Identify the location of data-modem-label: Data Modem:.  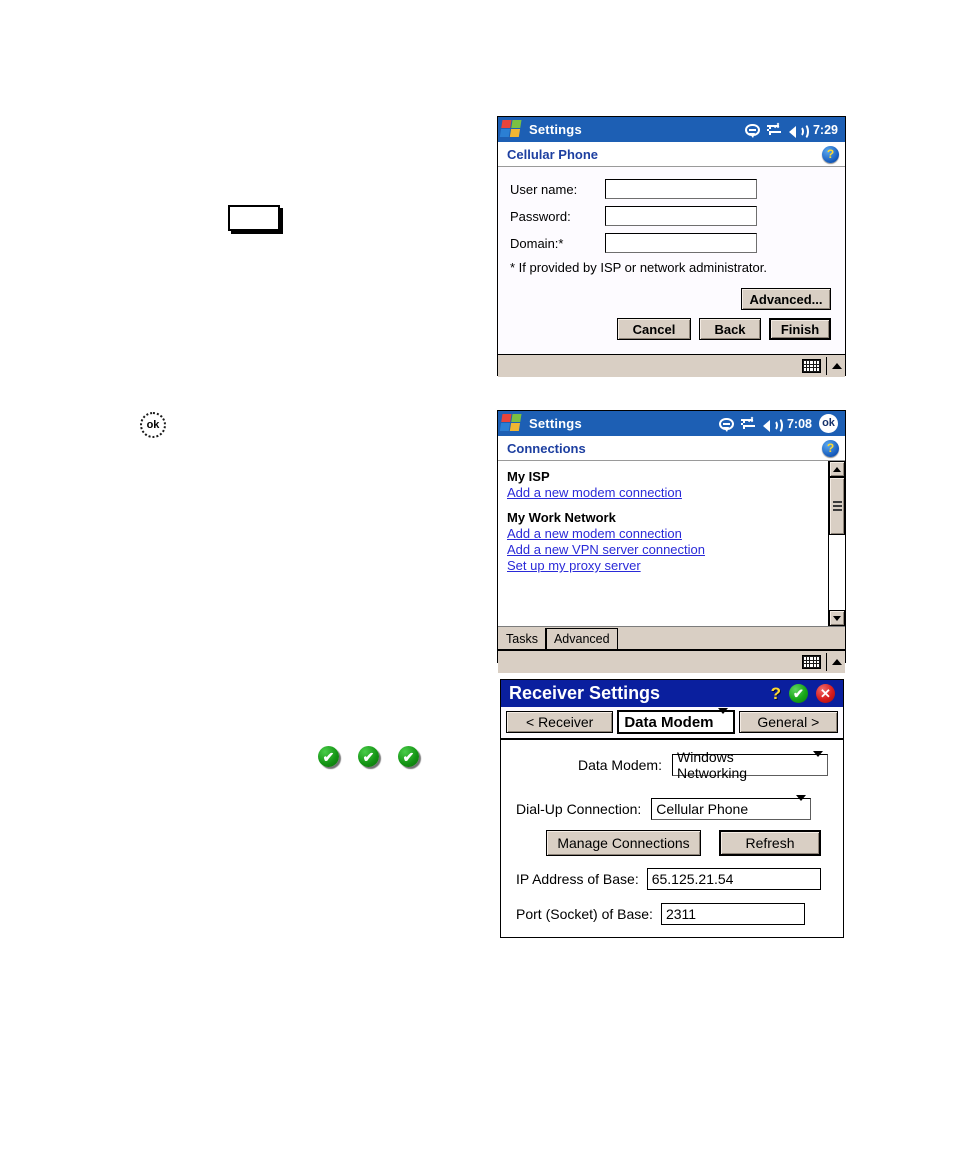
(619, 765).